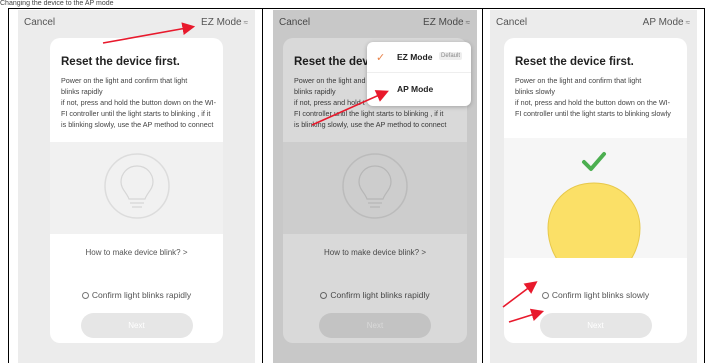 The height and width of the screenshot is (363, 710). I want to click on confirm-label: Confirm light blinks slowly, so click(600, 295).